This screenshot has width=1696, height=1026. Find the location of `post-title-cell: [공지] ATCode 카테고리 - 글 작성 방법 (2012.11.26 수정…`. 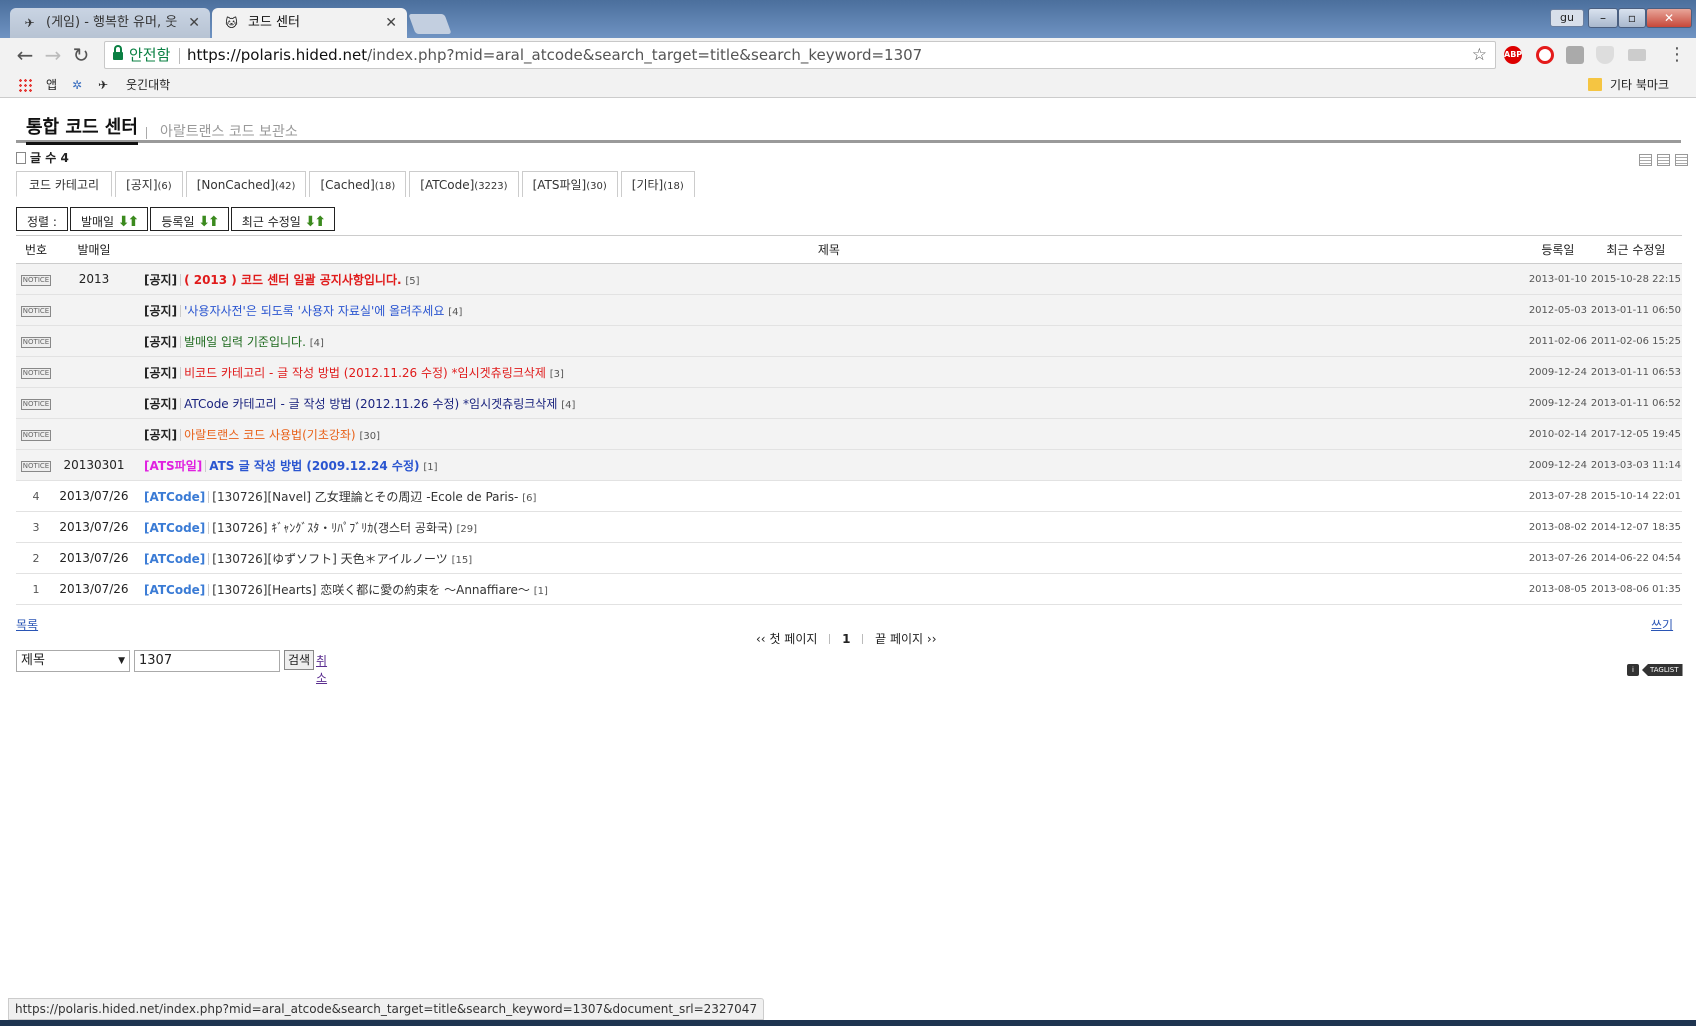

post-title-cell: [공지] ATCode 카테고리 - 글 작성 방법 (2012.11.26 수정… is located at coordinates (829, 403).